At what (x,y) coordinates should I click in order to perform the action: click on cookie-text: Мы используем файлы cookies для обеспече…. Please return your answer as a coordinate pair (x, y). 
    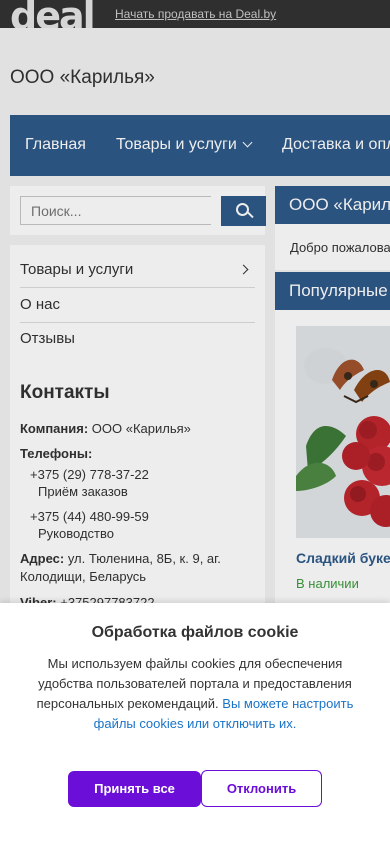
    Looking at the image, I should click on (195, 694).